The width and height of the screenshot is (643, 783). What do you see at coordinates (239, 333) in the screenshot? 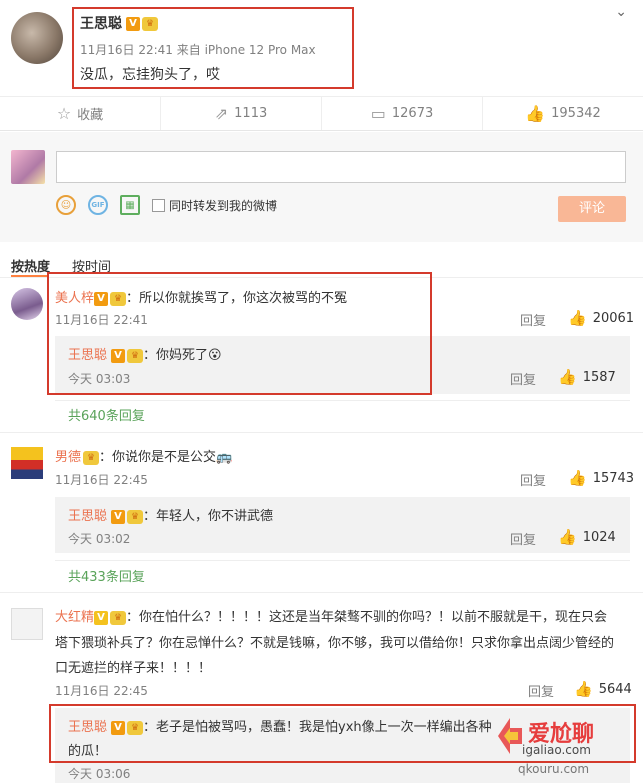
I see `comment-highlight-frame` at bounding box center [239, 333].